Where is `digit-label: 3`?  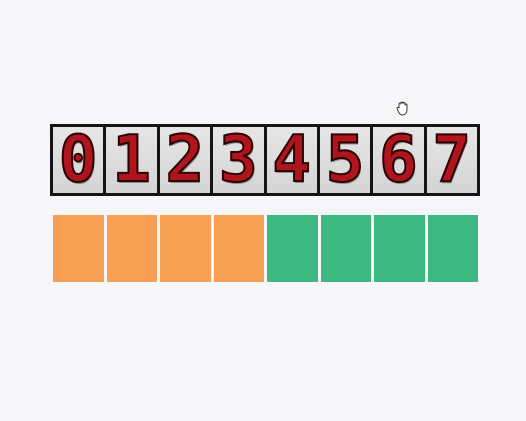 digit-label: 3 is located at coordinates (238, 160).